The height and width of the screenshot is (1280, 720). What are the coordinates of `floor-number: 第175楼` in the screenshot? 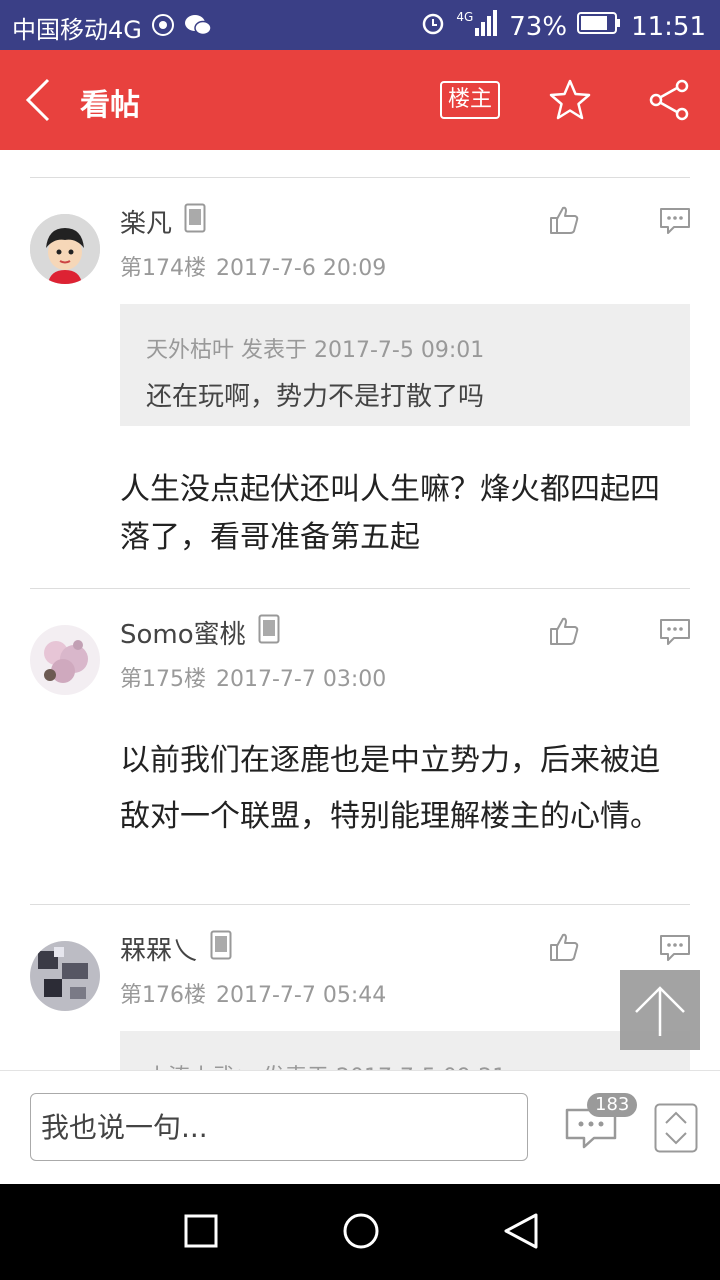 It's located at (163, 679).